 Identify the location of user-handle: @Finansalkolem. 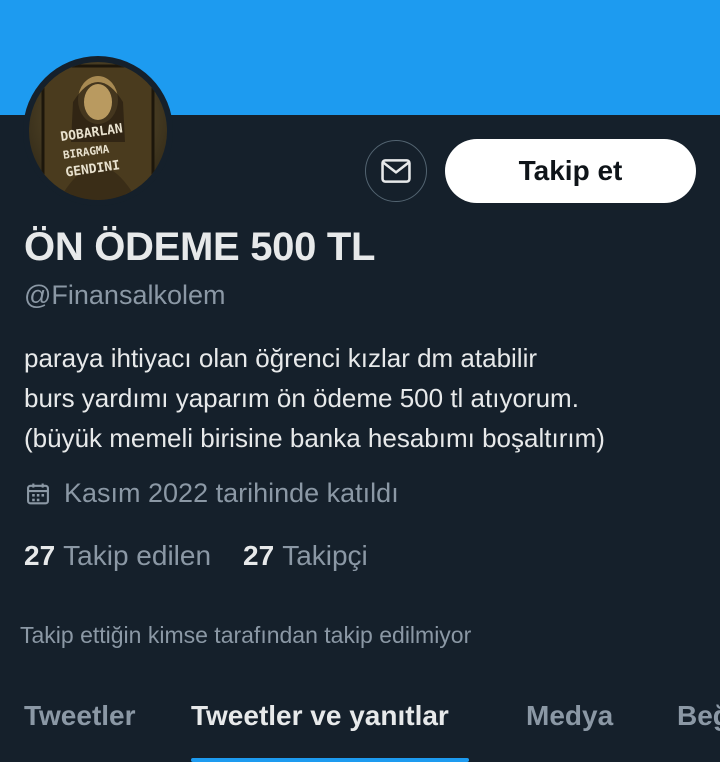
(125, 295).